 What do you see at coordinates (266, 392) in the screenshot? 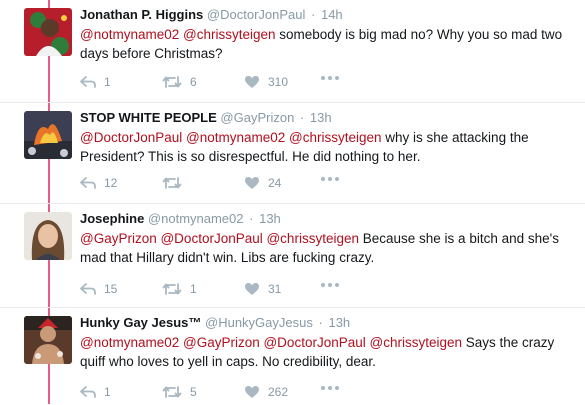
I see `like-button: 262` at bounding box center [266, 392].